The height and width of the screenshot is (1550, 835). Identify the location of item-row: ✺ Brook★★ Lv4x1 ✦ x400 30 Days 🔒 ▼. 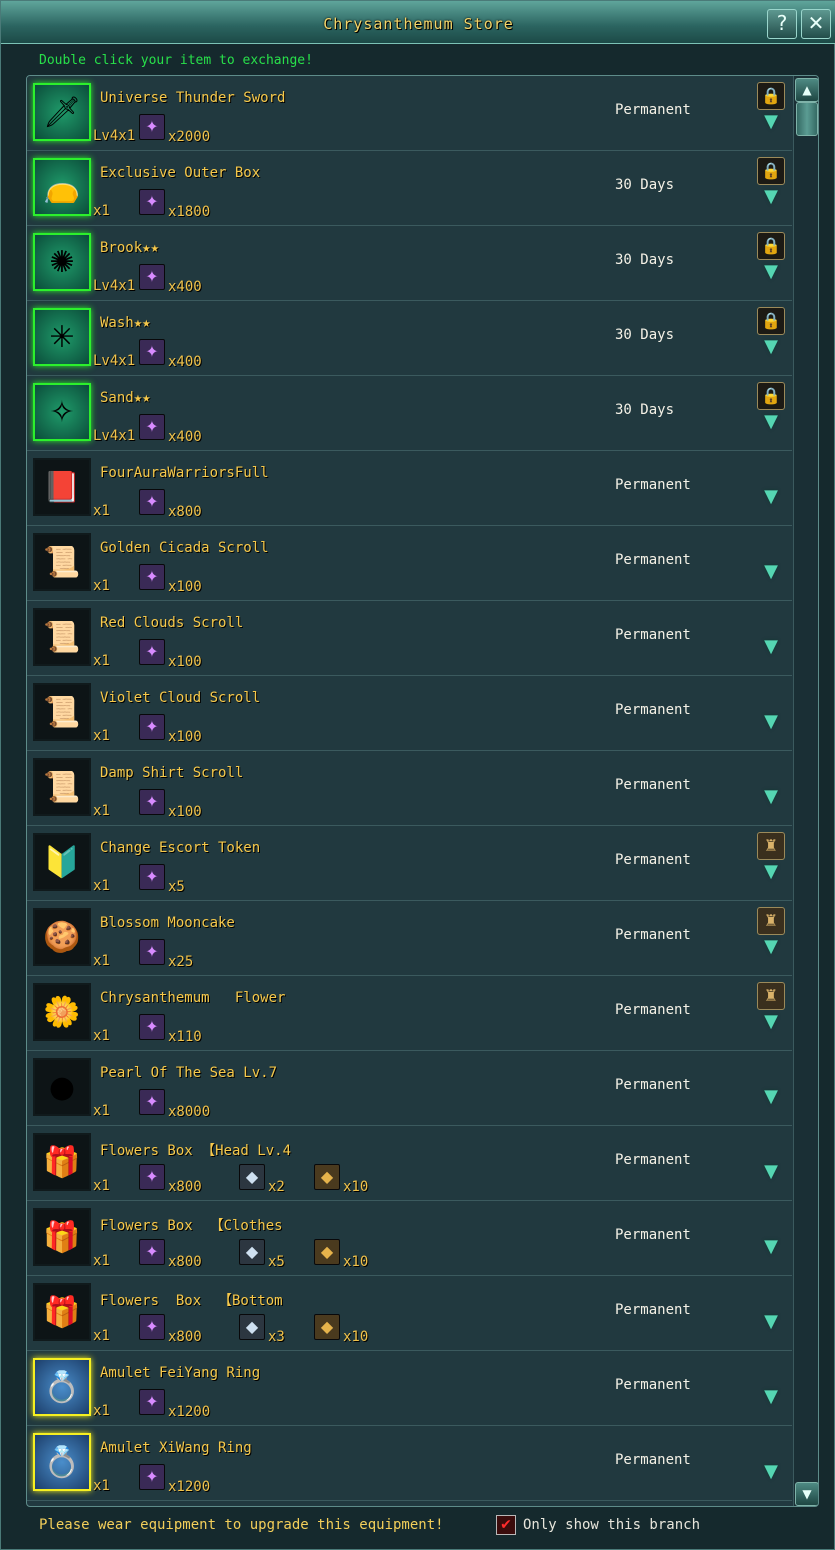
(409, 263).